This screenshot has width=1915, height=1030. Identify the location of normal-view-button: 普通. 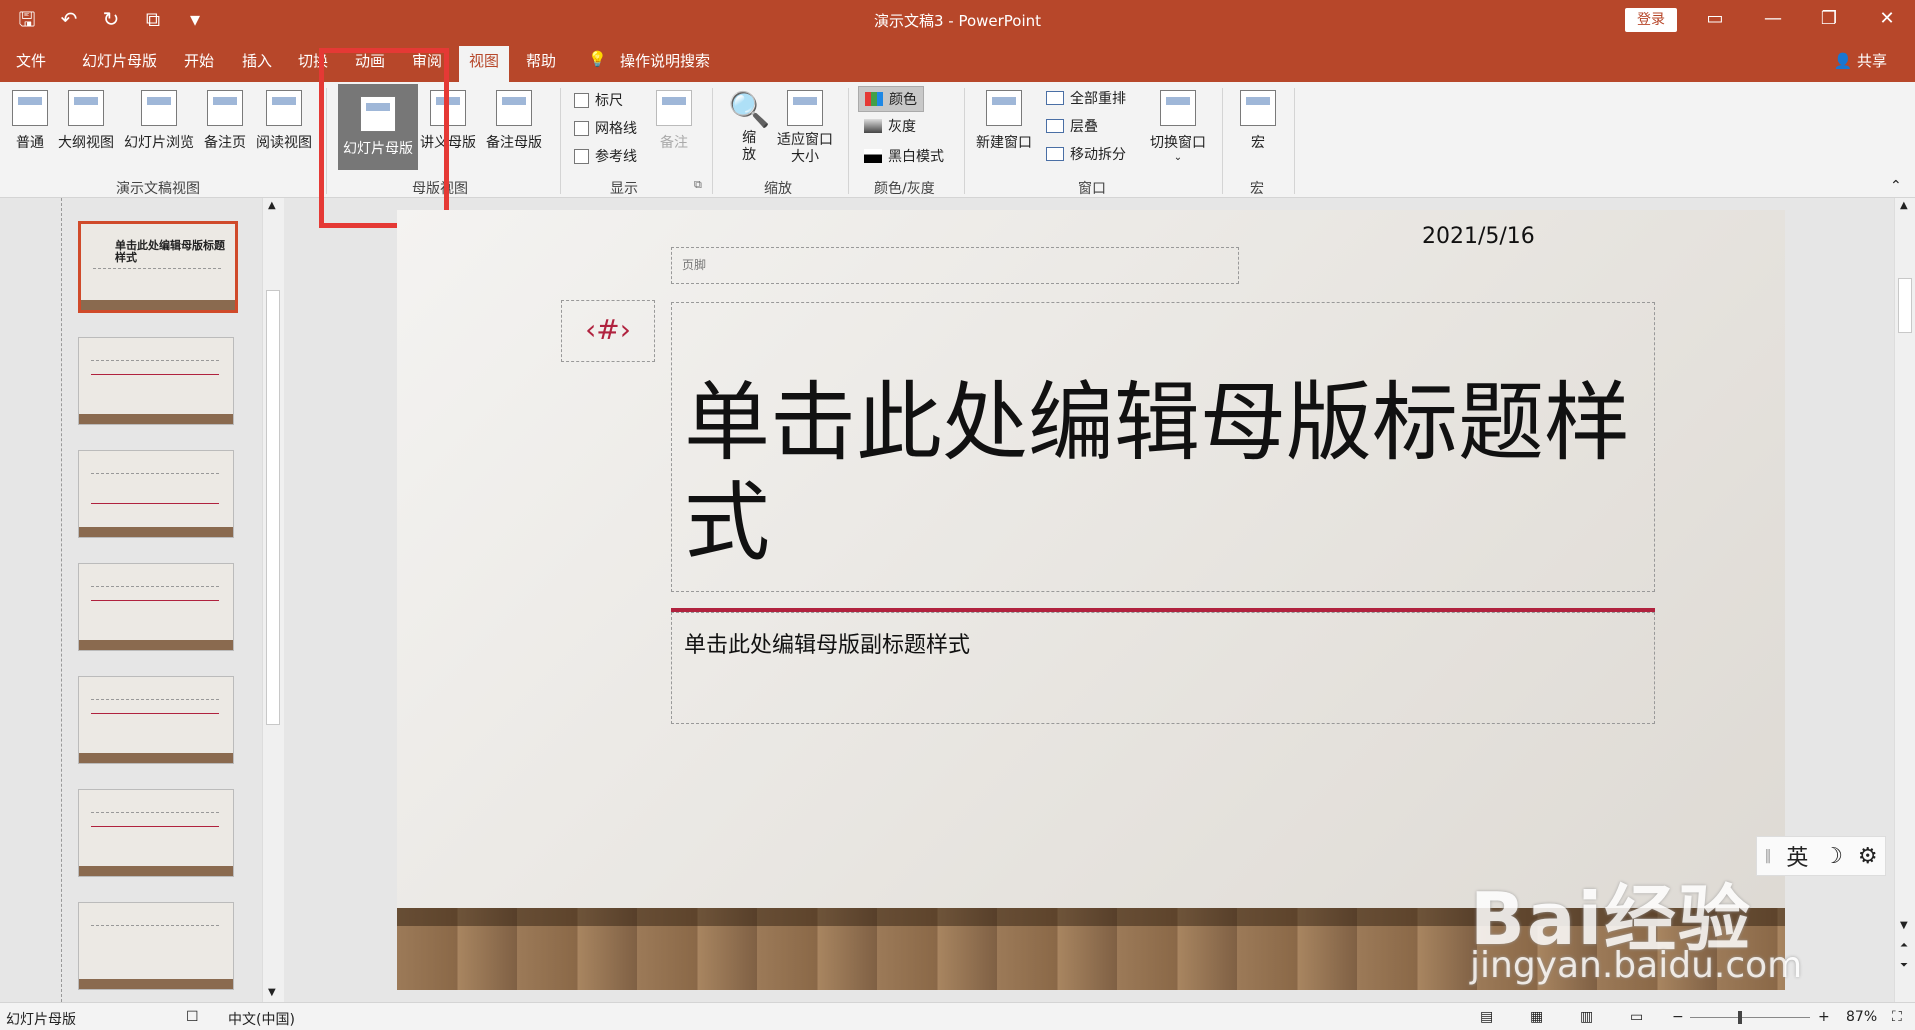
(30, 121).